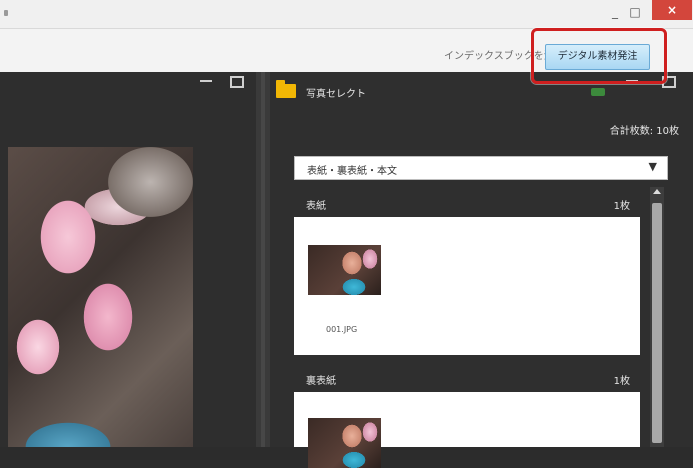  I want to click on window-titlebar: _ □ ×, so click(346, 14).